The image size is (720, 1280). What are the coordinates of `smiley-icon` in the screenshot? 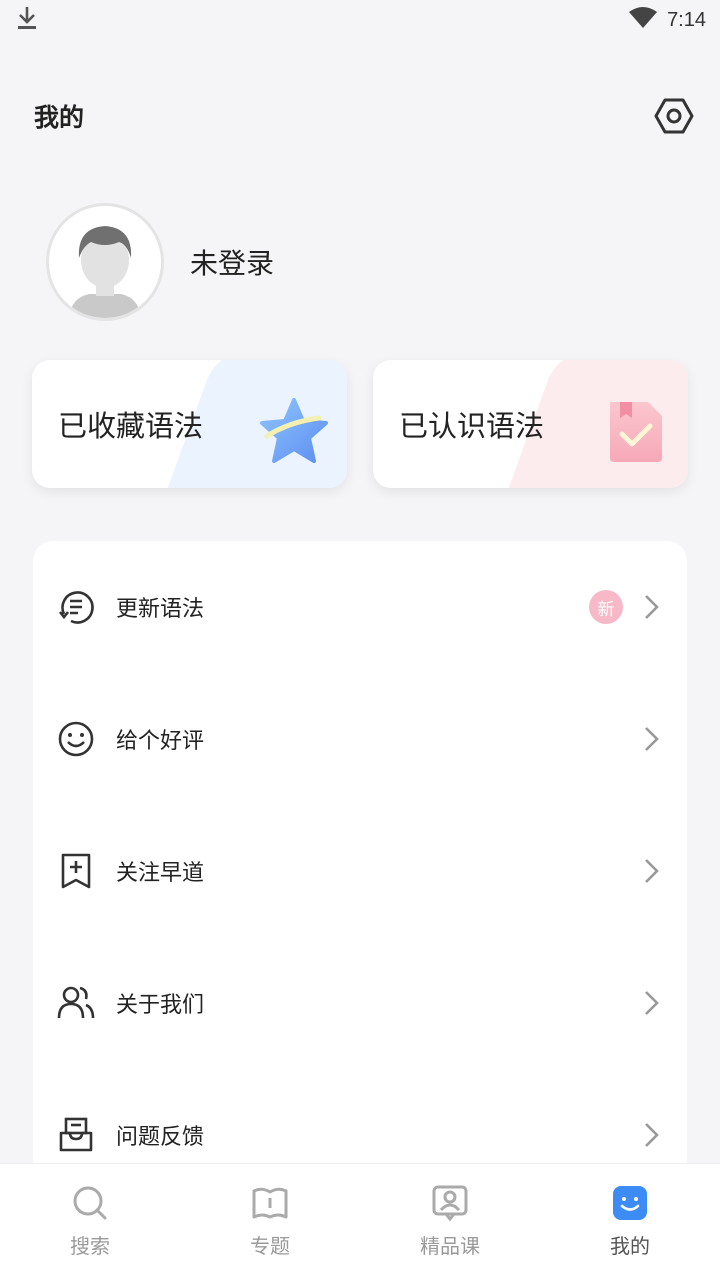 It's located at (76, 739).